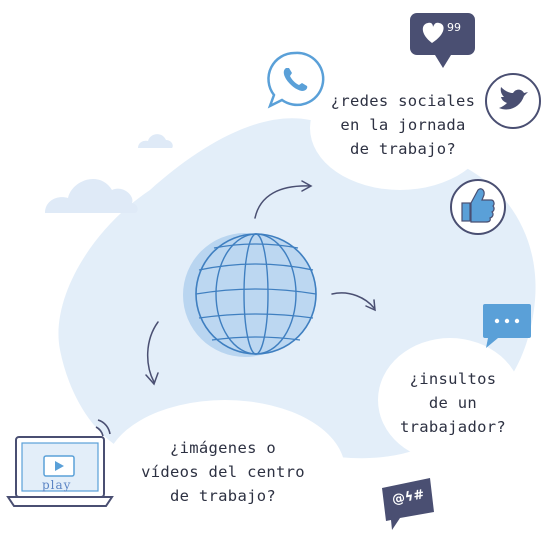 This screenshot has width=553, height=550. I want to click on like-count: 99, so click(454, 27).